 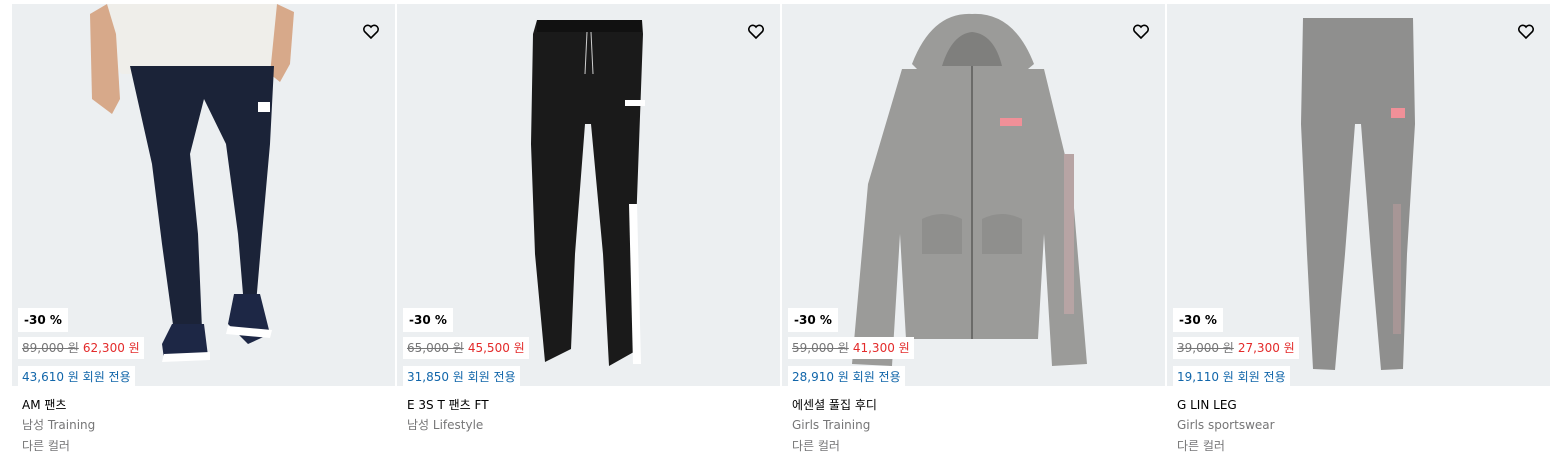 I want to click on member-price: 28,910 원 회원 전용, so click(x=846, y=376).